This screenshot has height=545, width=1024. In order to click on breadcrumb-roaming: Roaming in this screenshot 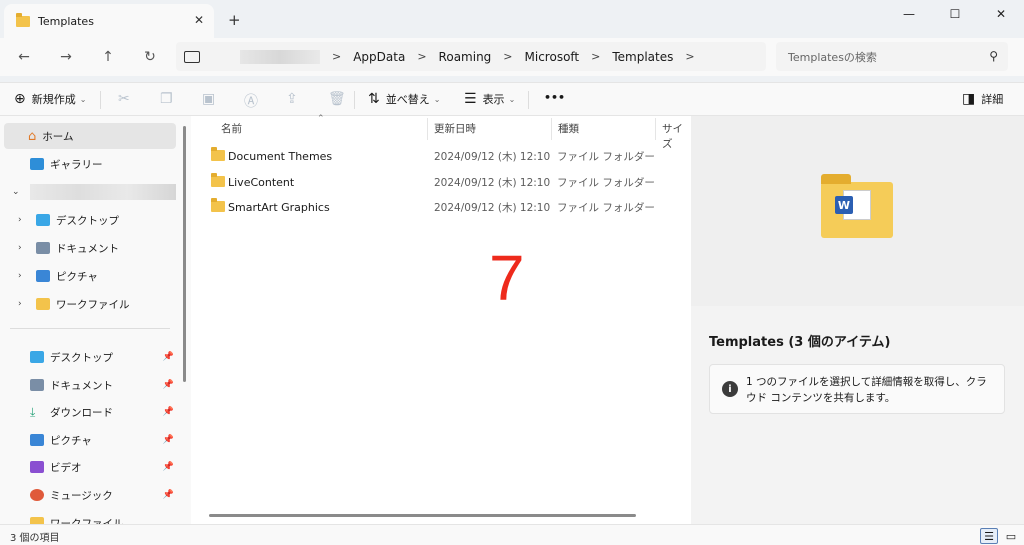, I will do `click(465, 57)`.